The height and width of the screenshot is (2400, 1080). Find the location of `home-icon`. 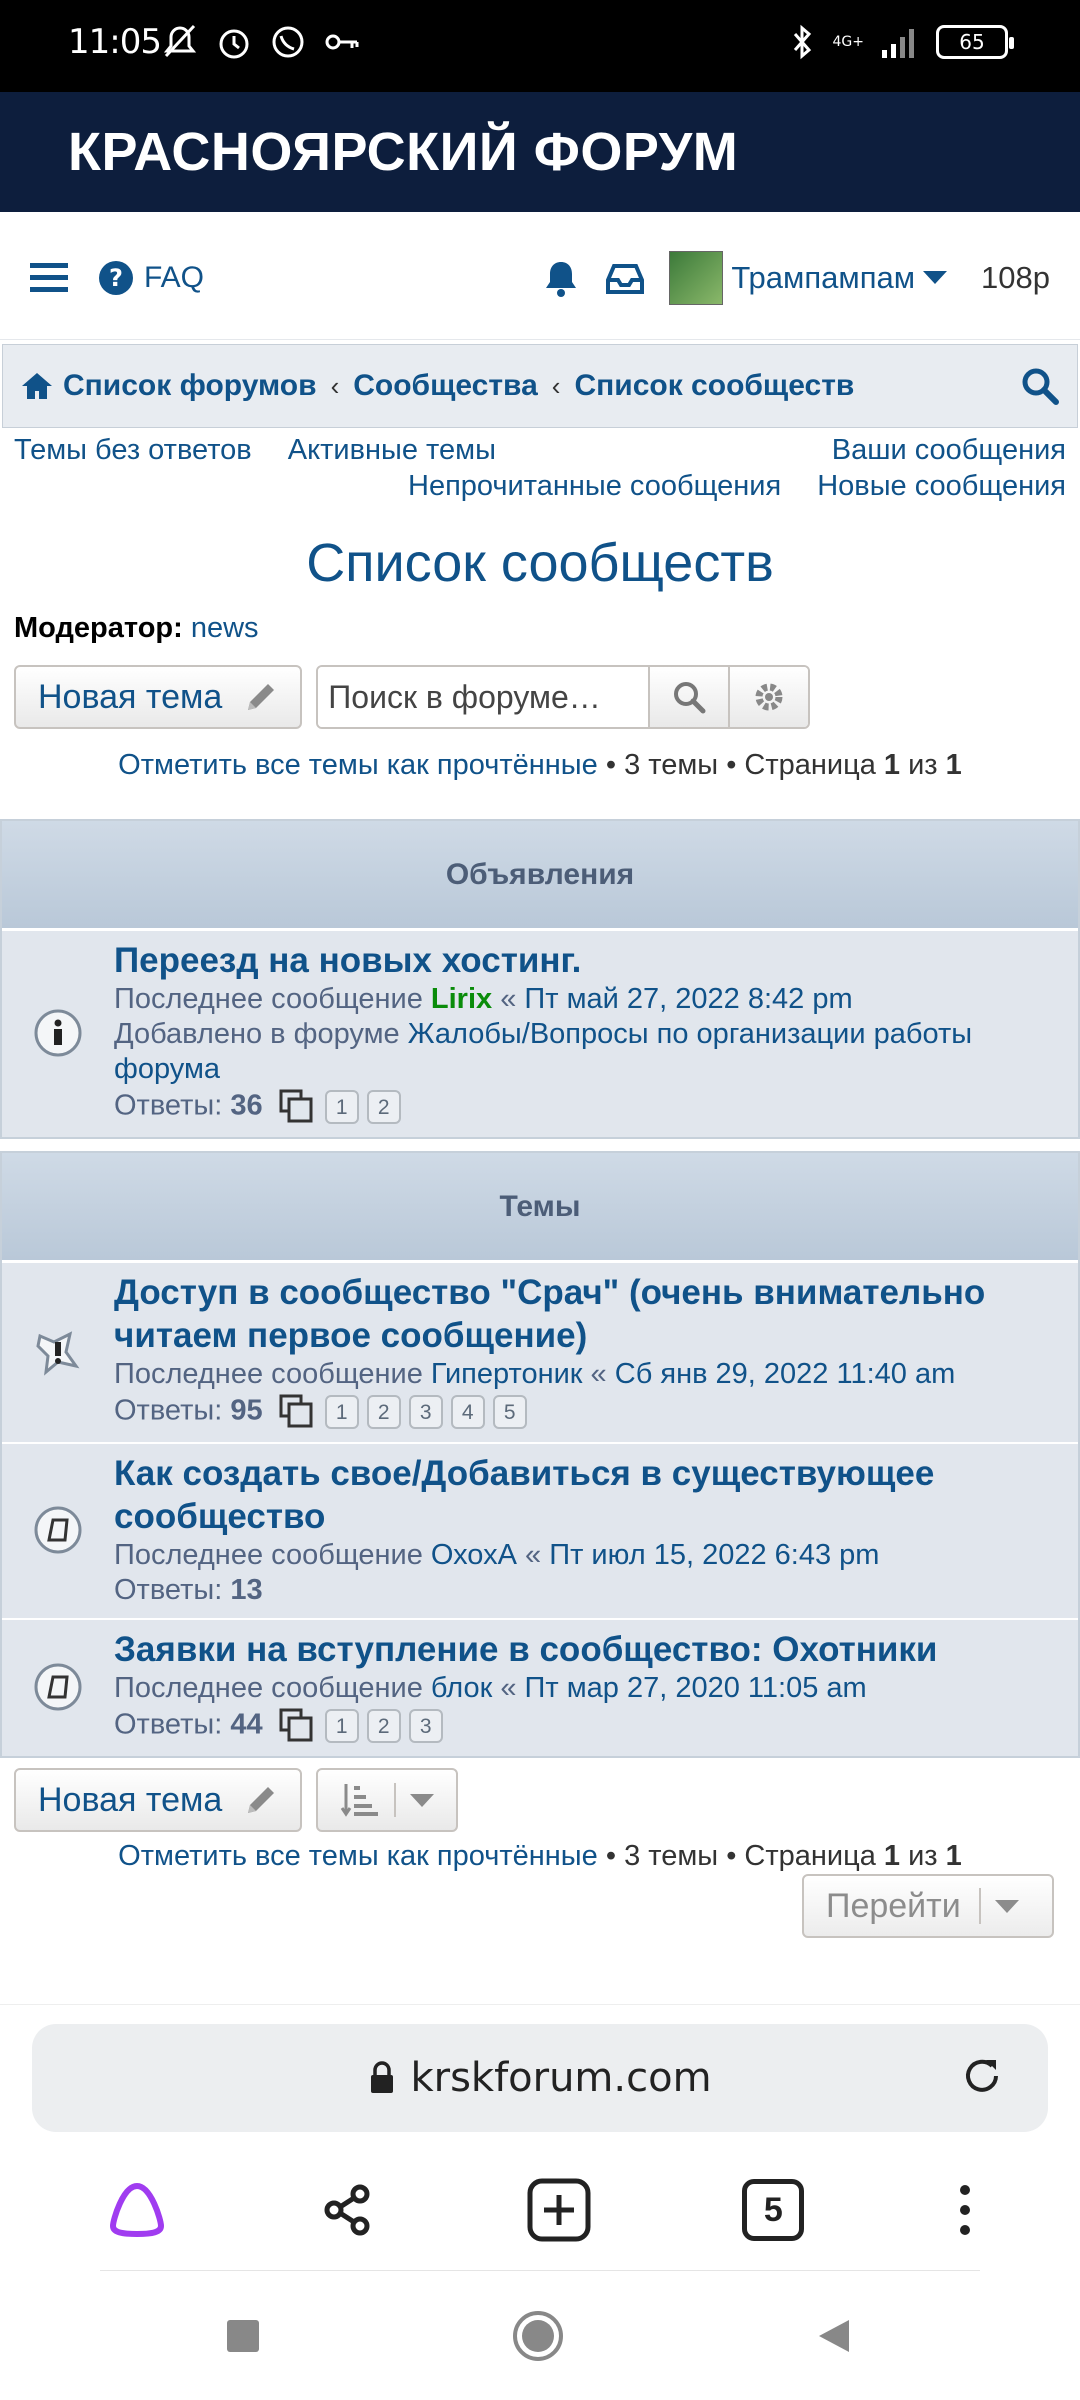

home-icon is located at coordinates (37, 386).